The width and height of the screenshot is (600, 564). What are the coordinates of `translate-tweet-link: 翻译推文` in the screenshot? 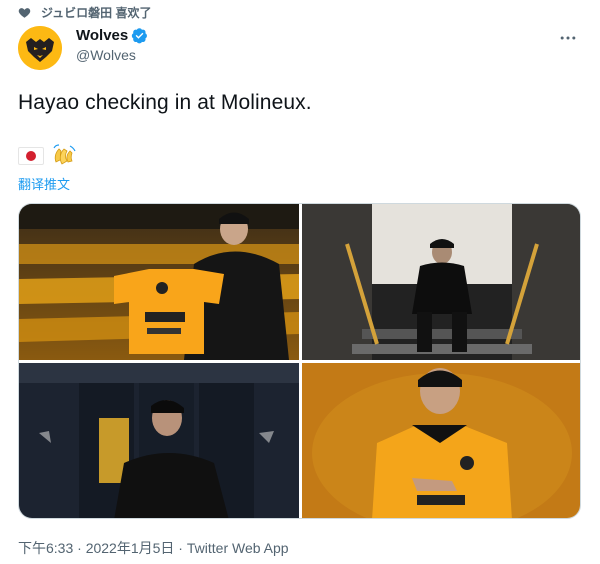 It's located at (44, 183).